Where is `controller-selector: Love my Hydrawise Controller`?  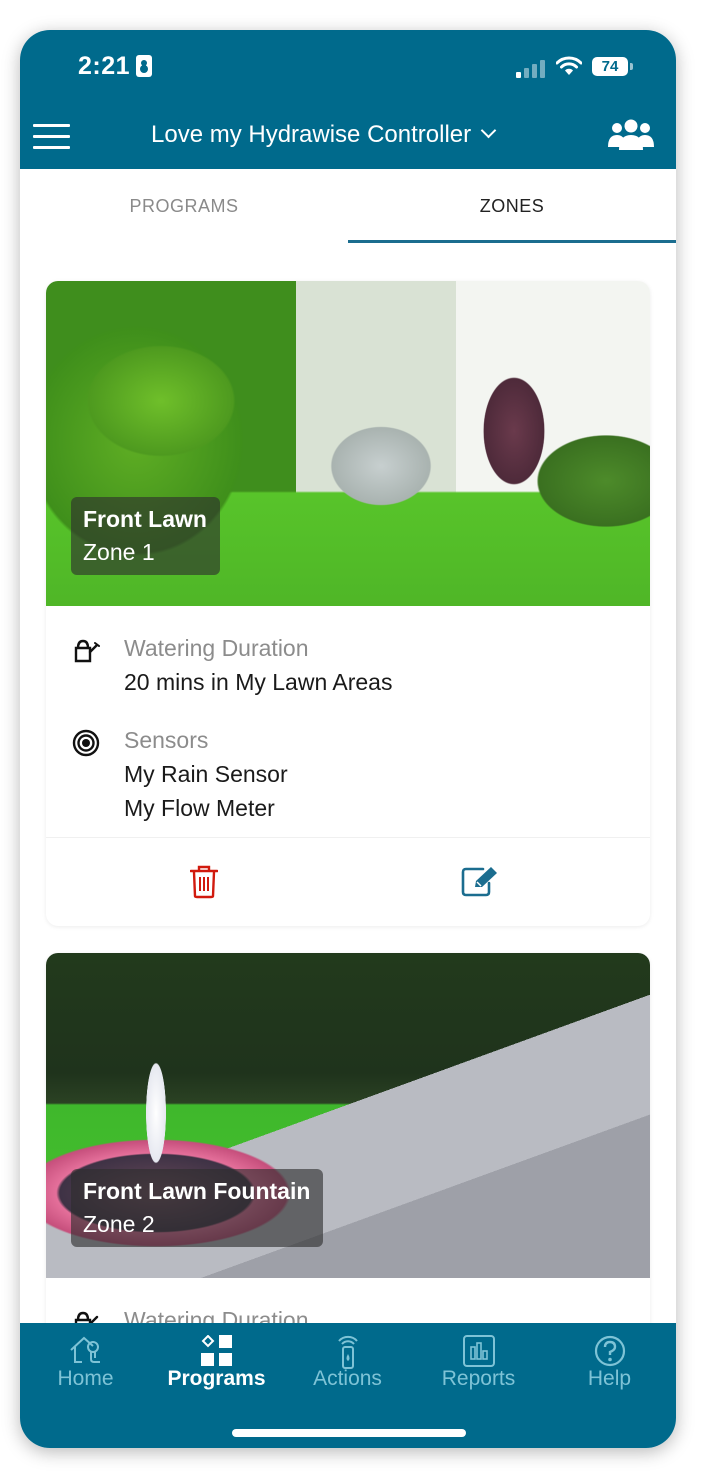
controller-selector: Love my Hydrawise Controller is located at coordinates (324, 135).